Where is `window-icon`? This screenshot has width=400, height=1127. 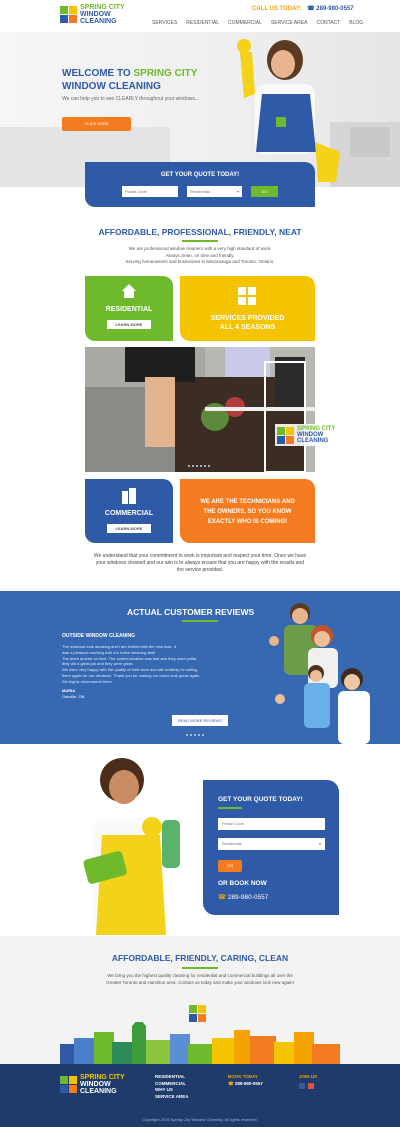 window-icon is located at coordinates (247, 296).